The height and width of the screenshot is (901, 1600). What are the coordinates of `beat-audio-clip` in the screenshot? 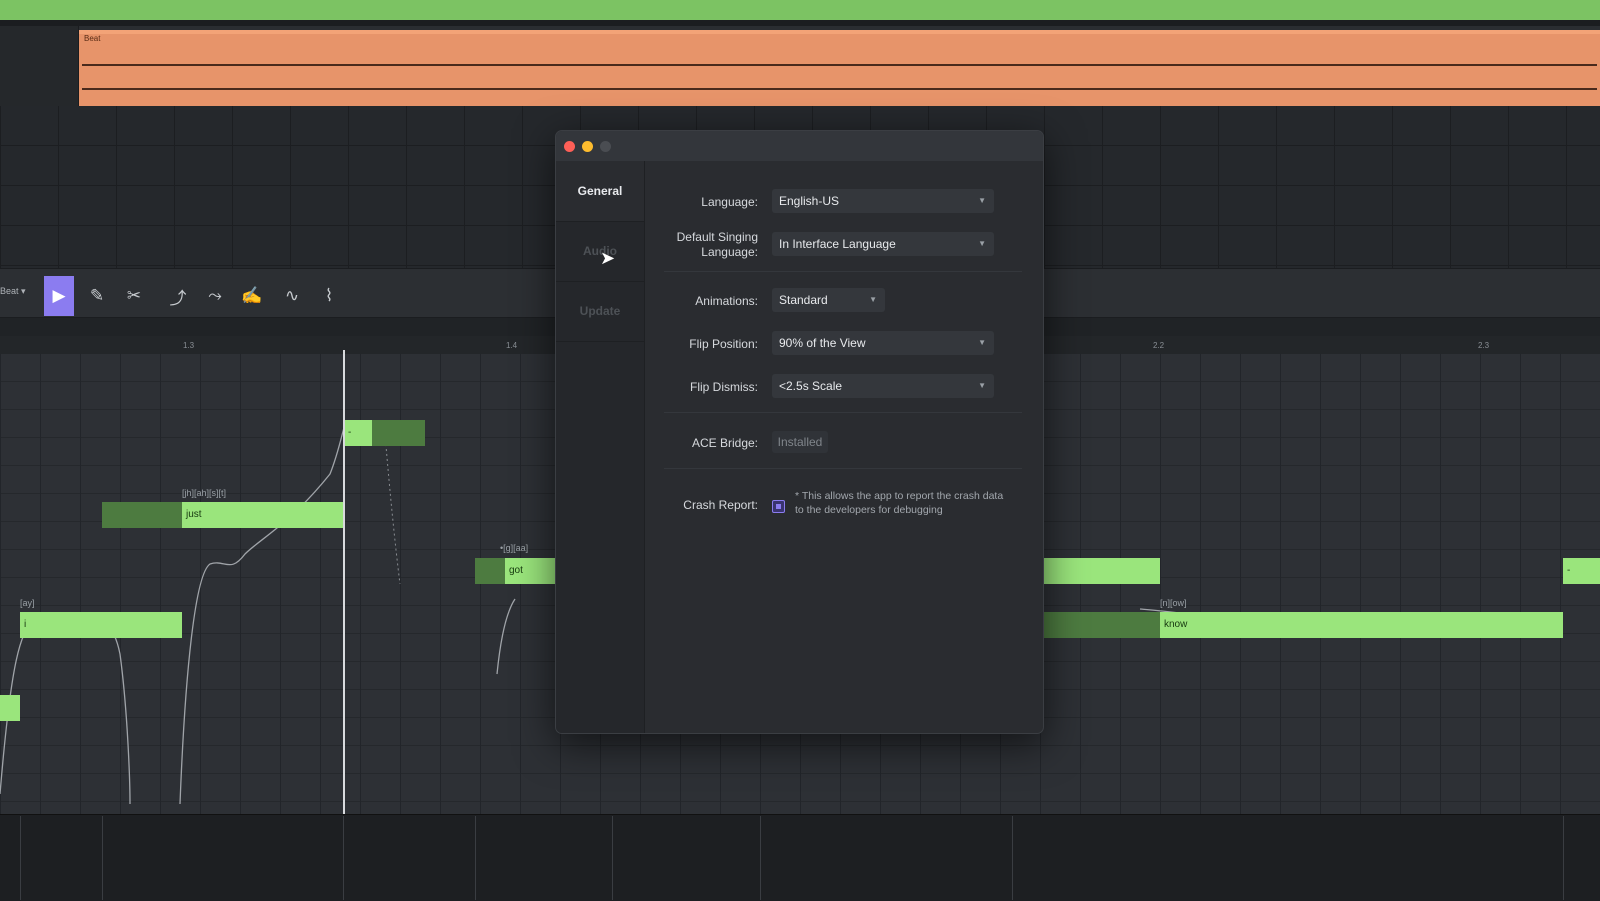 It's located at (839, 68).